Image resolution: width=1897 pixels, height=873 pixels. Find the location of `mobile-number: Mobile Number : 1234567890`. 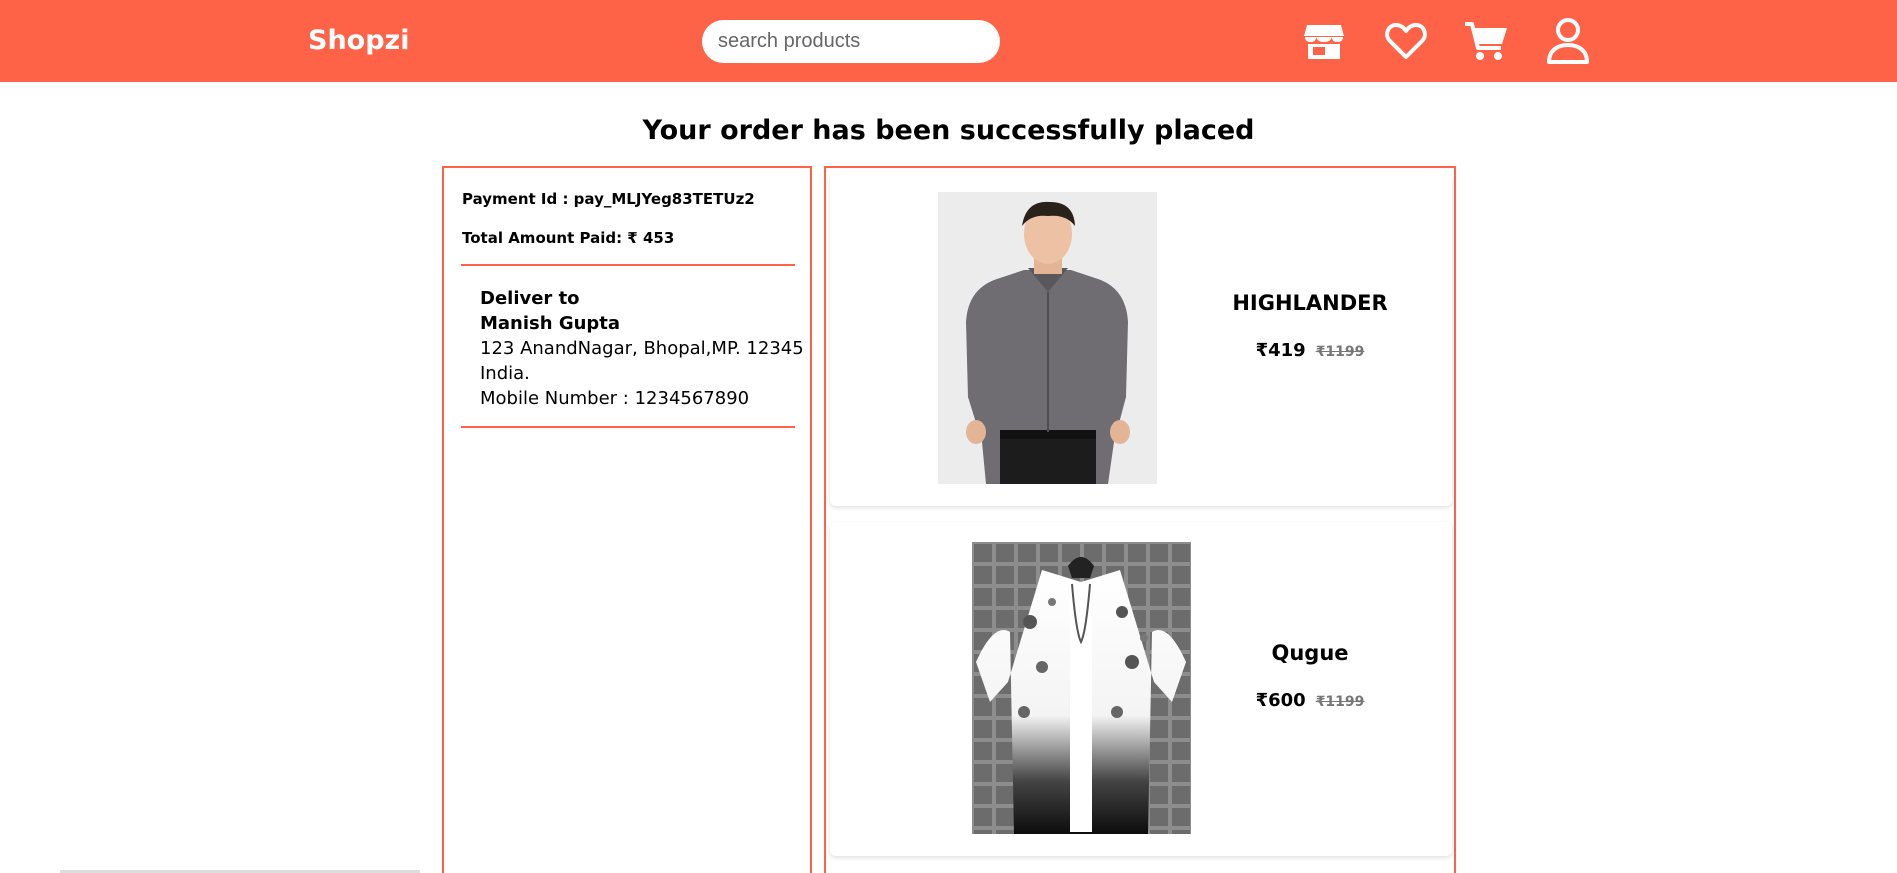

mobile-number: Mobile Number : 1234567890 is located at coordinates (615, 398).